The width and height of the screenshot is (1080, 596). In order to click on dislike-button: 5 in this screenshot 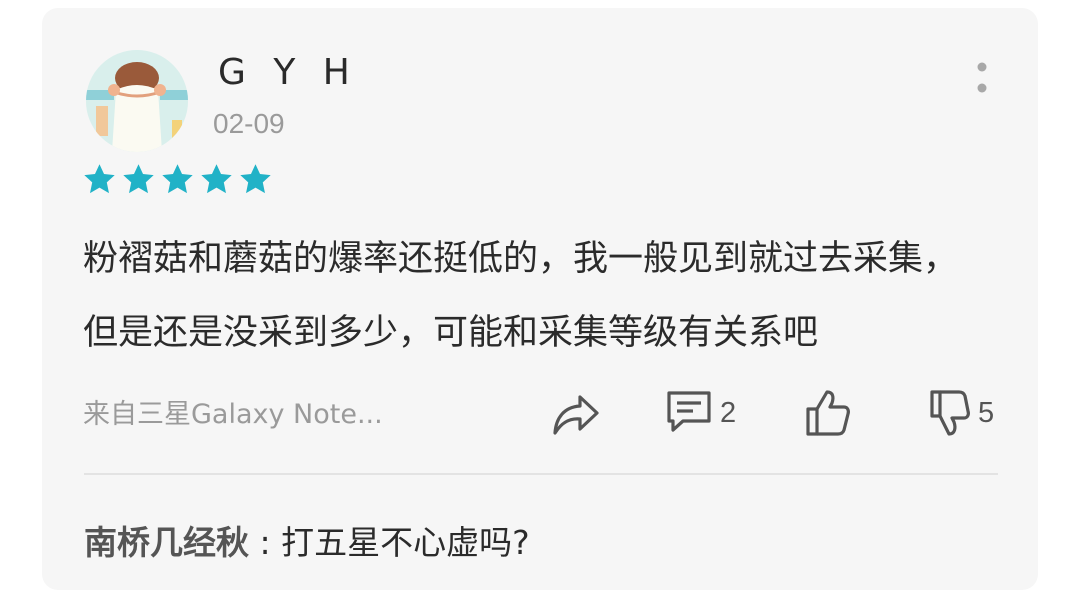, I will do `click(961, 413)`.